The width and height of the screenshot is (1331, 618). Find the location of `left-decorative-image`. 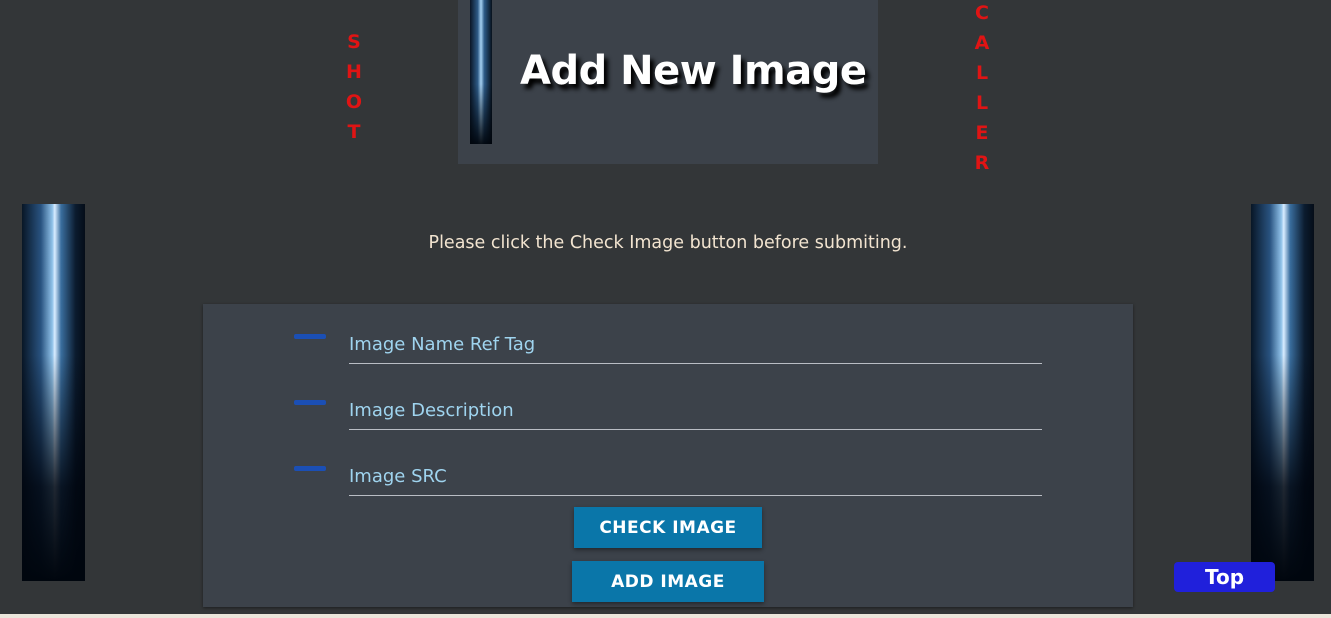

left-decorative-image is located at coordinates (53, 392).